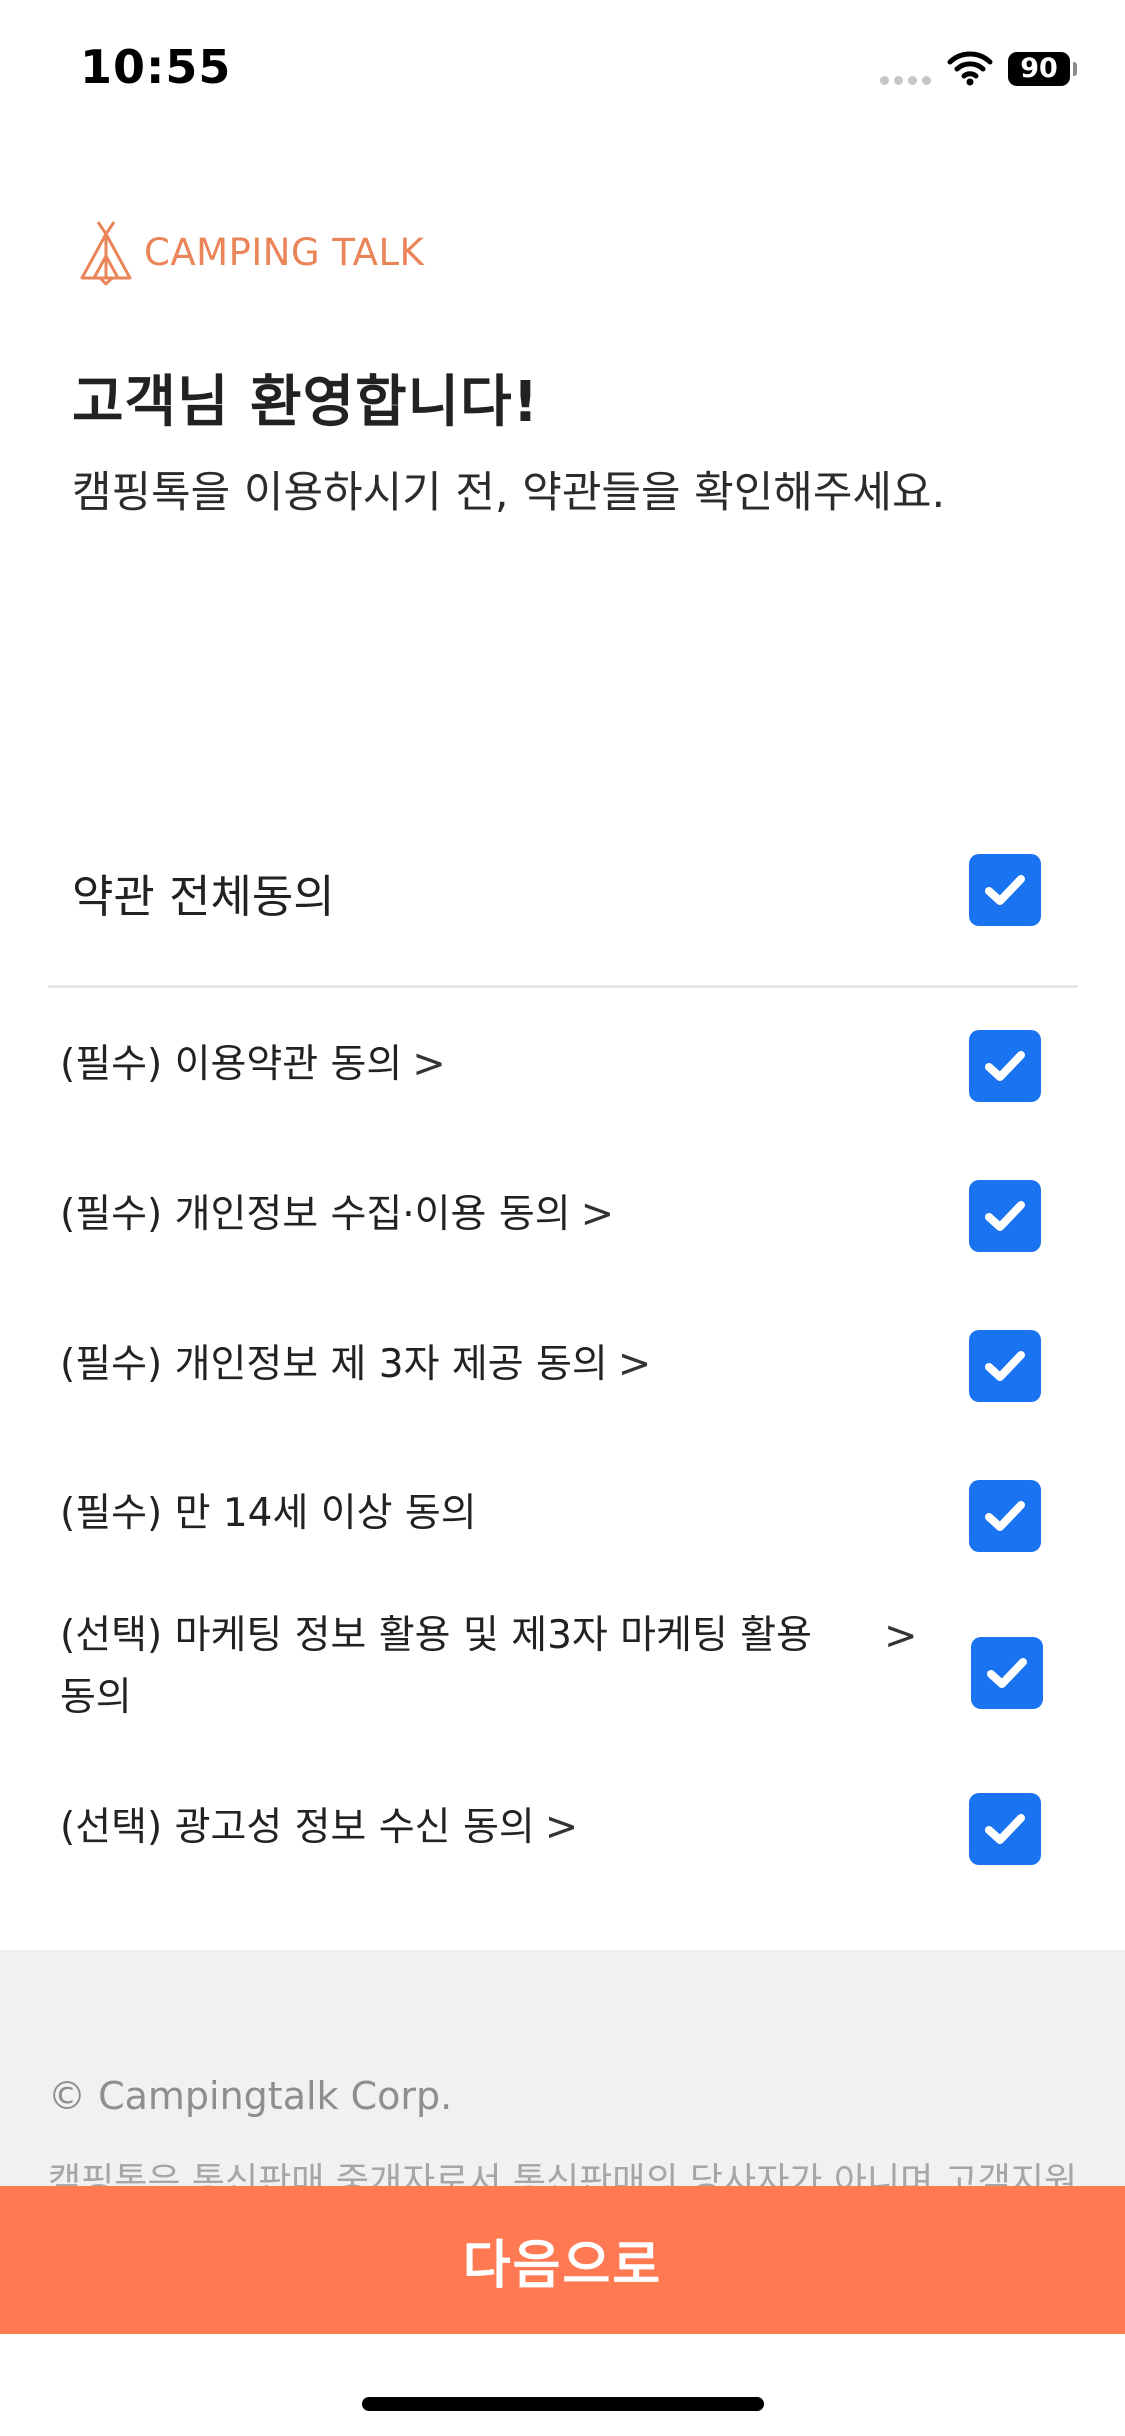 This screenshot has height=2436, width=1125. I want to click on term-label: (필수) 개인정보 제 3자 제공 동의, so click(334, 1364).